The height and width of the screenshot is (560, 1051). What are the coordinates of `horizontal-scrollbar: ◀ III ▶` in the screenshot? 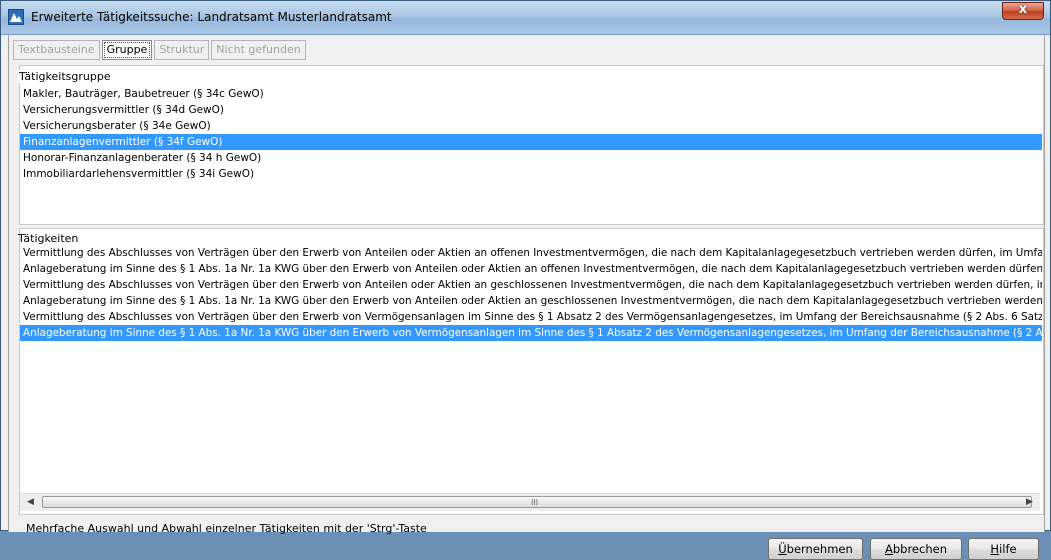 It's located at (530, 502).